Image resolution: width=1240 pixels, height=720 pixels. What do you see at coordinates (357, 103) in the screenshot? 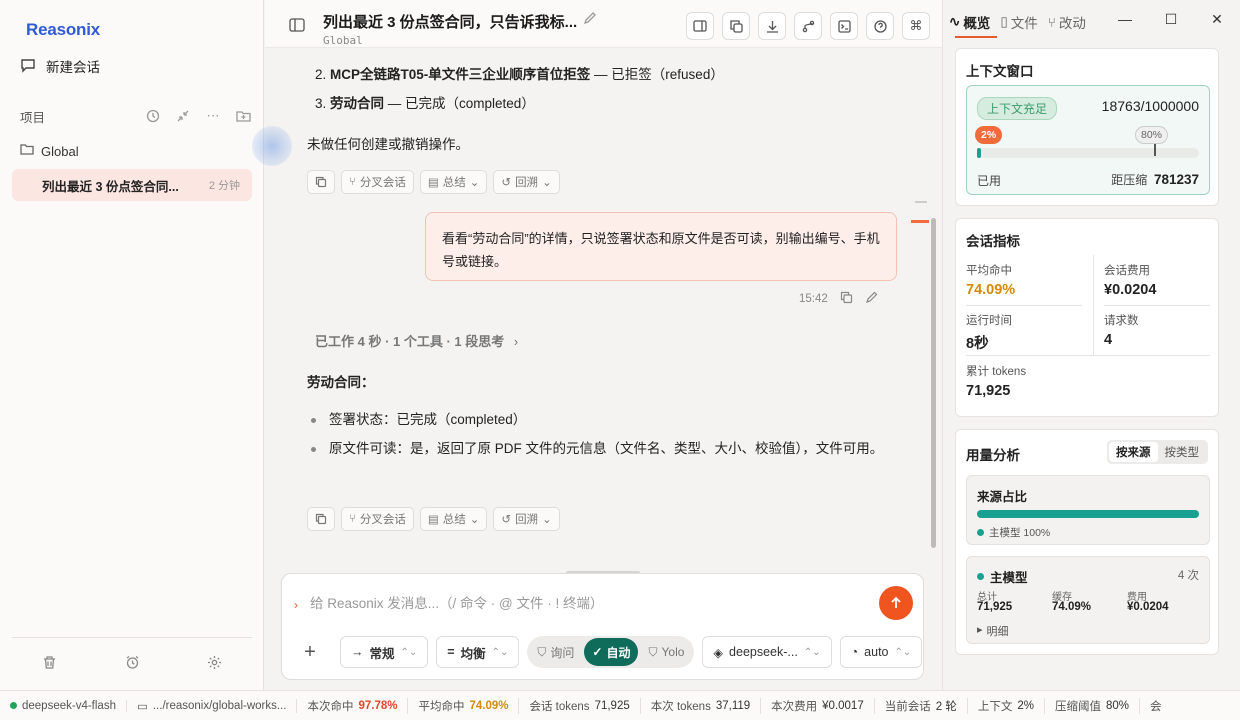
I see `list-item-title: 劳动合同` at bounding box center [357, 103].